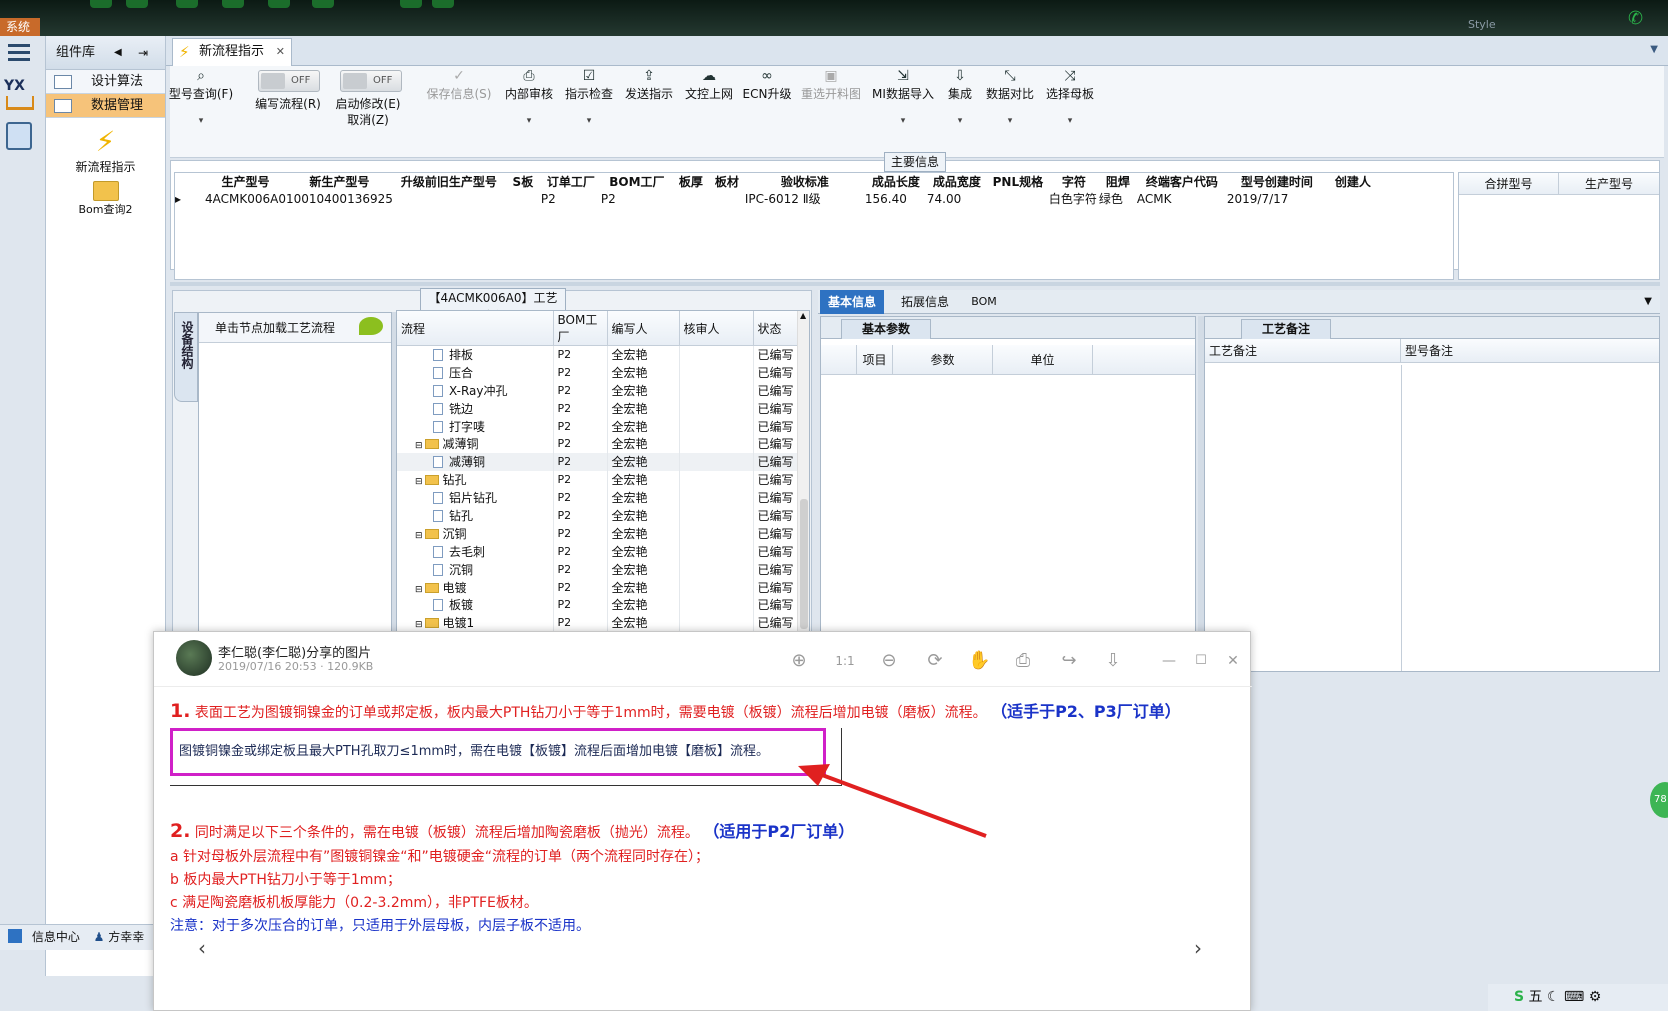  What do you see at coordinates (20, 27) in the screenshot?
I see `system-menu: 系统` at bounding box center [20, 27].